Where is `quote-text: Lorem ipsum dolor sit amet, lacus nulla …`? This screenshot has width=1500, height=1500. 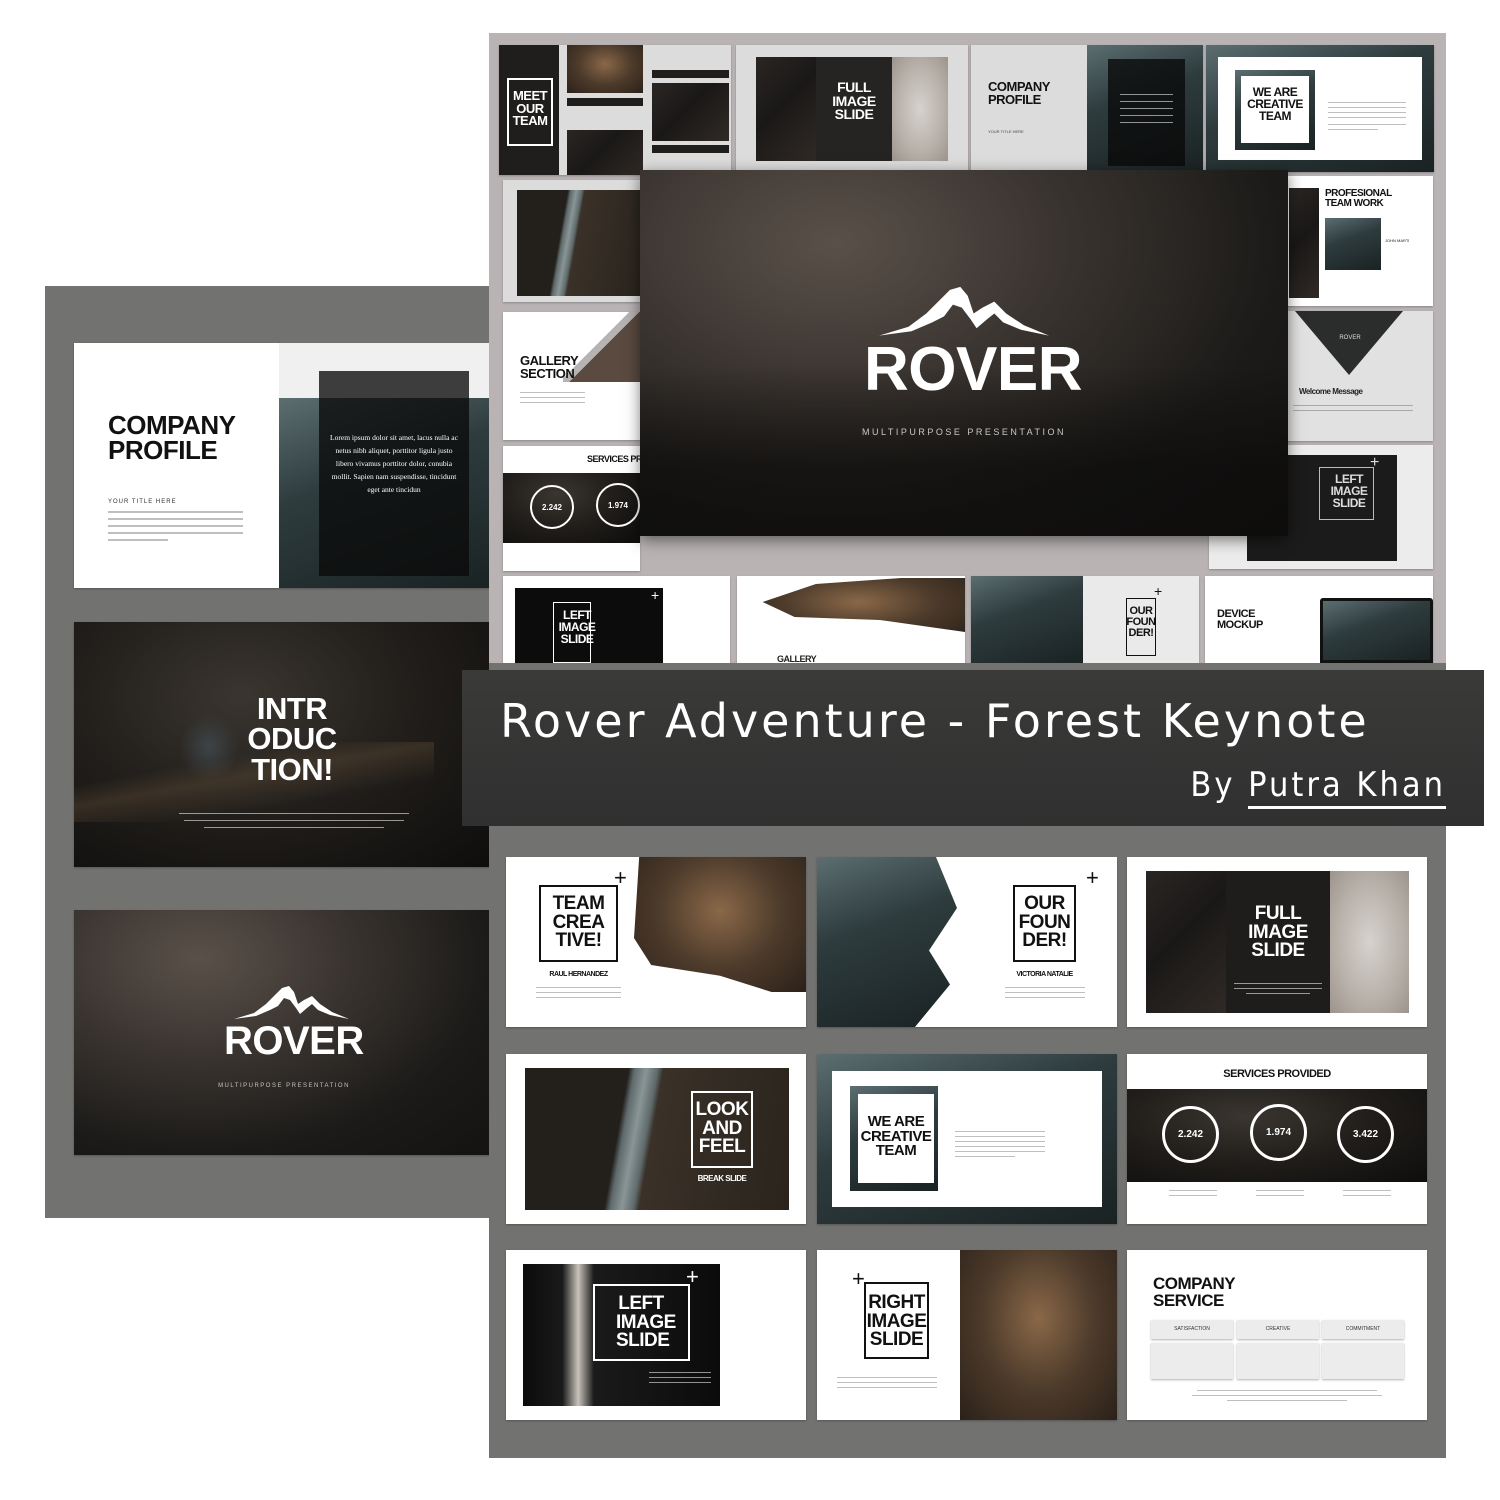
quote-text: Lorem ipsum dolor sit amet, lacus nulla … is located at coordinates (394, 463).